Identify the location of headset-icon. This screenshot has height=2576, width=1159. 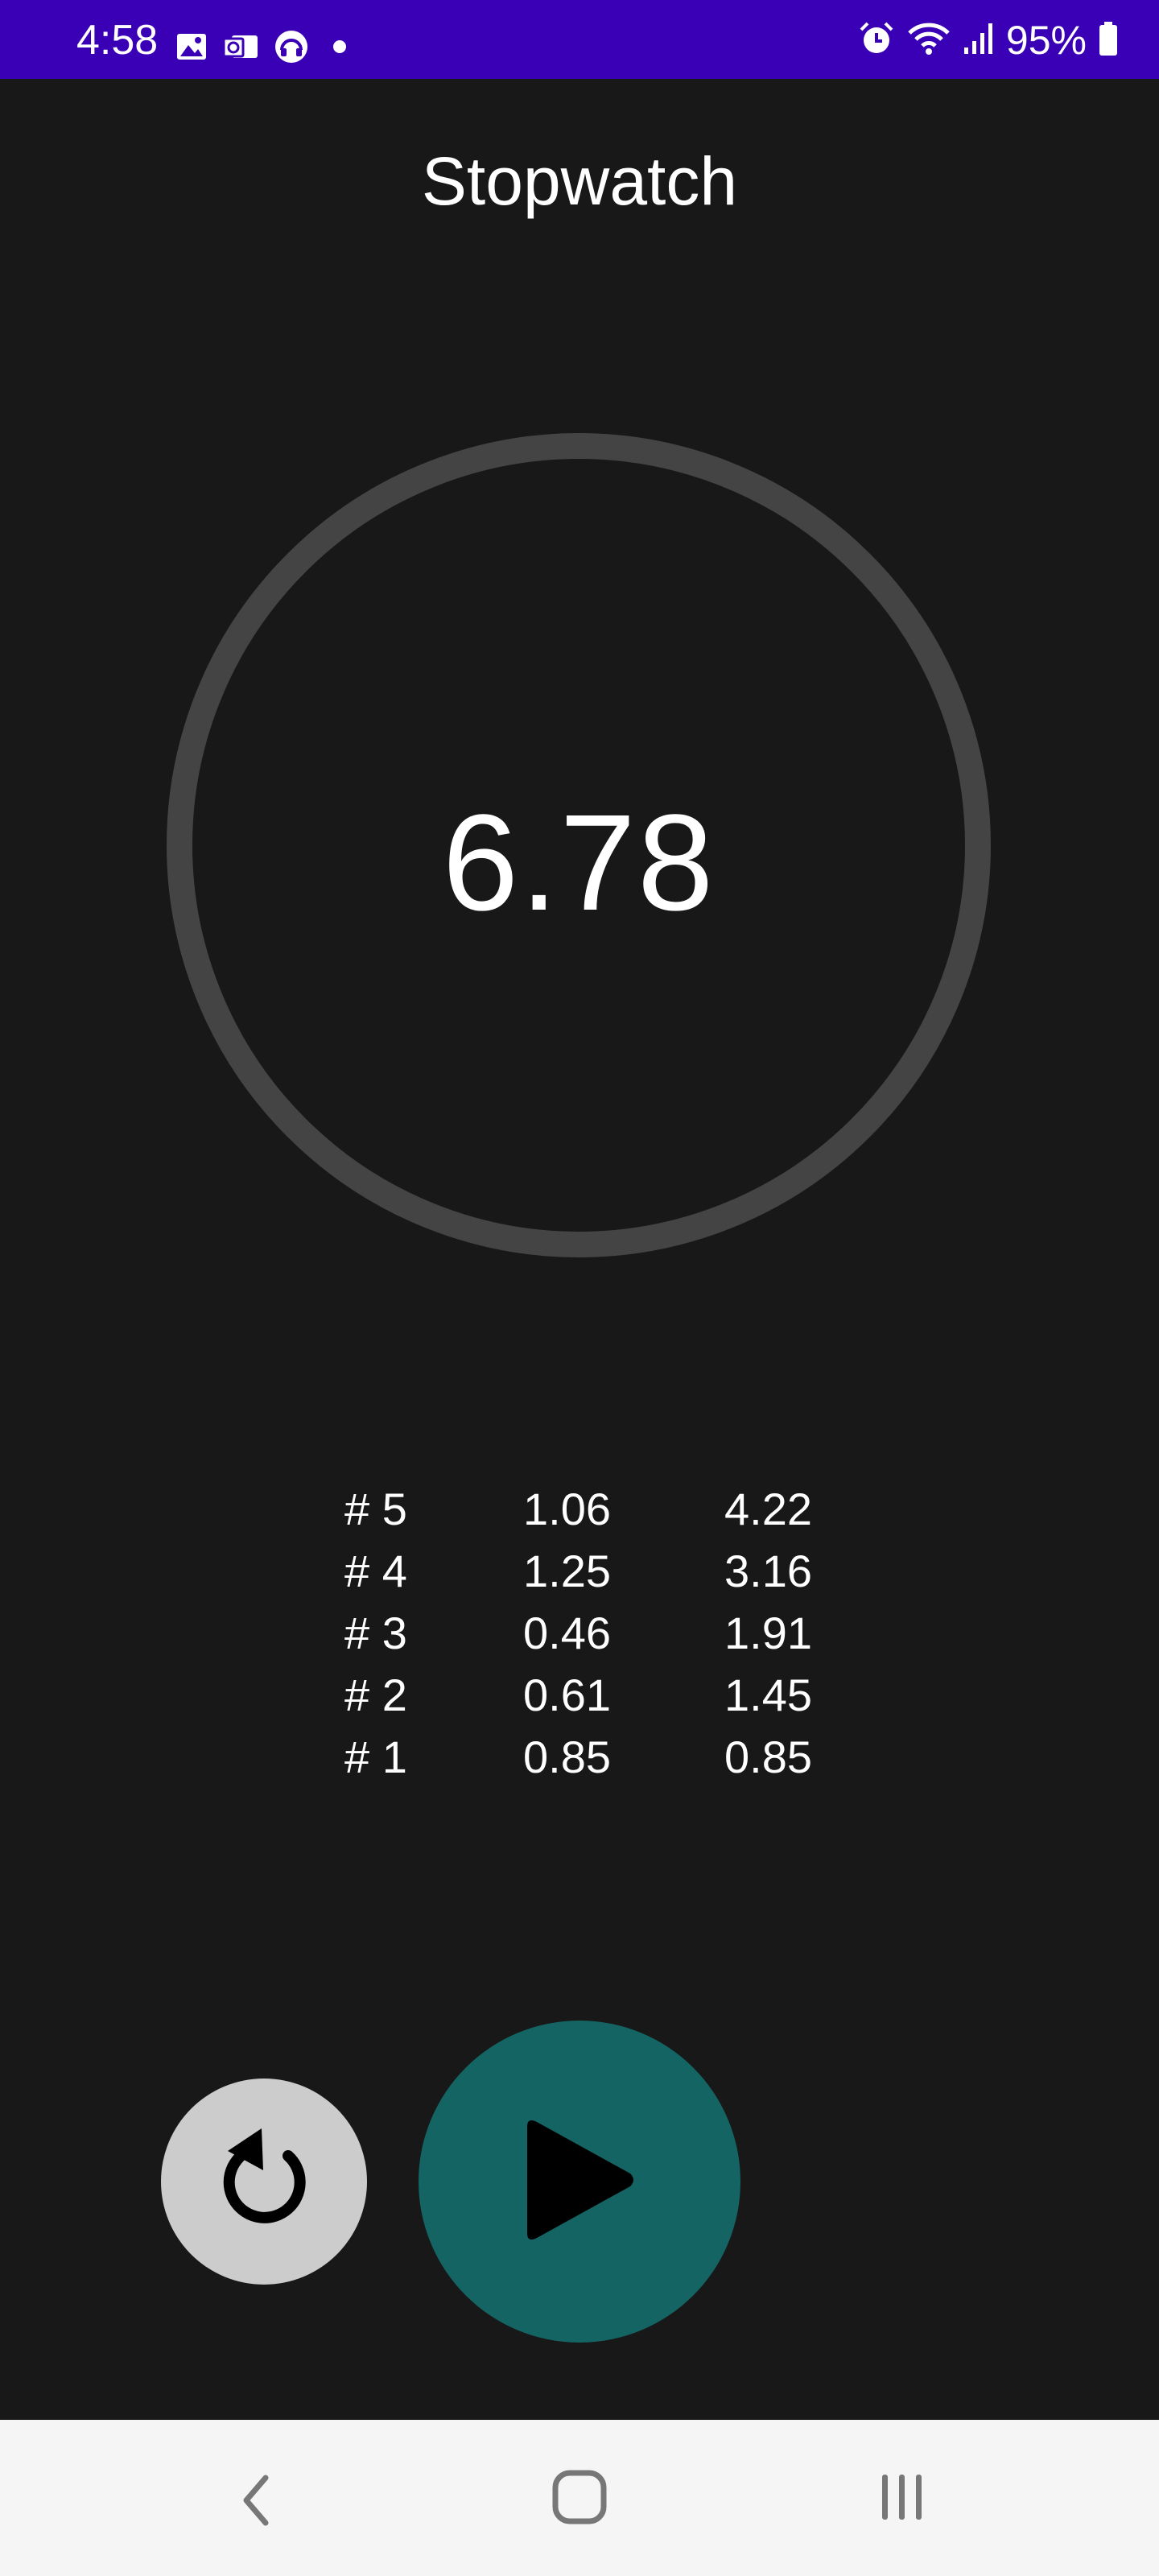
(291, 46).